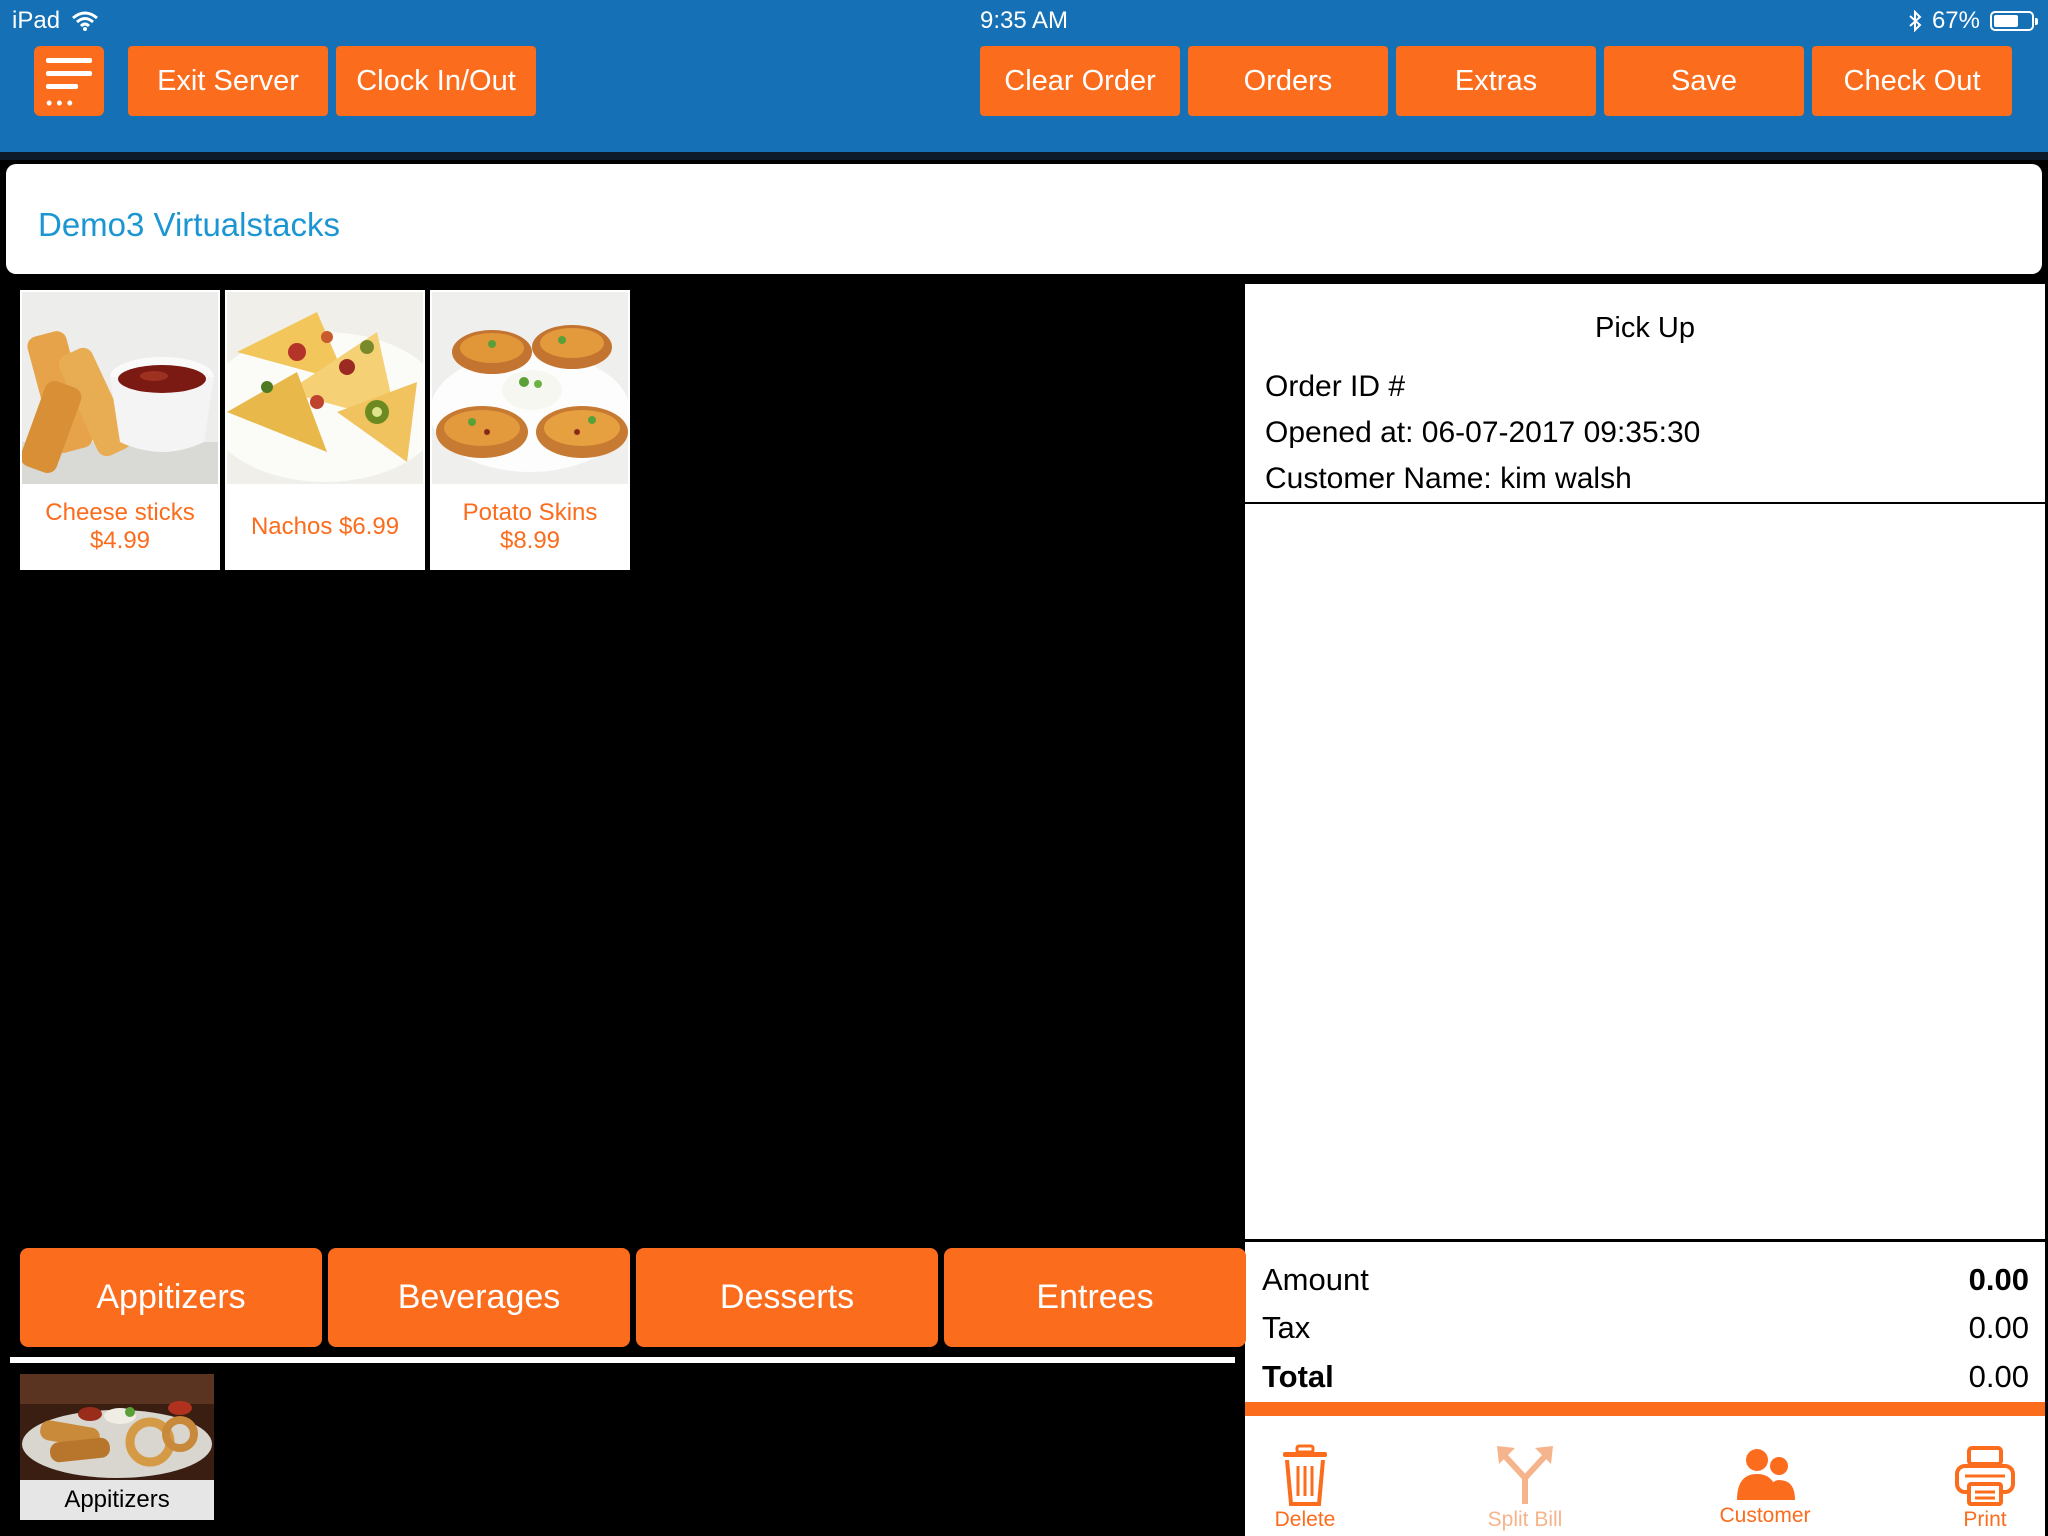 The image size is (2048, 1536). I want to click on battery-fill, so click(2006, 21).